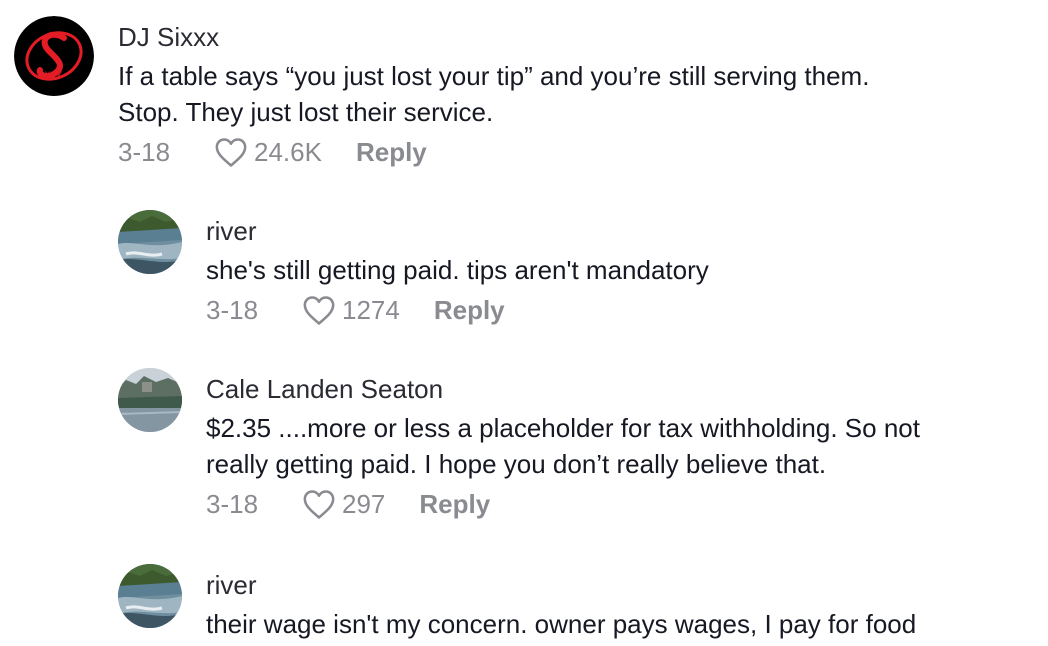  What do you see at coordinates (371, 309) in the screenshot?
I see `like-count: 1274` at bounding box center [371, 309].